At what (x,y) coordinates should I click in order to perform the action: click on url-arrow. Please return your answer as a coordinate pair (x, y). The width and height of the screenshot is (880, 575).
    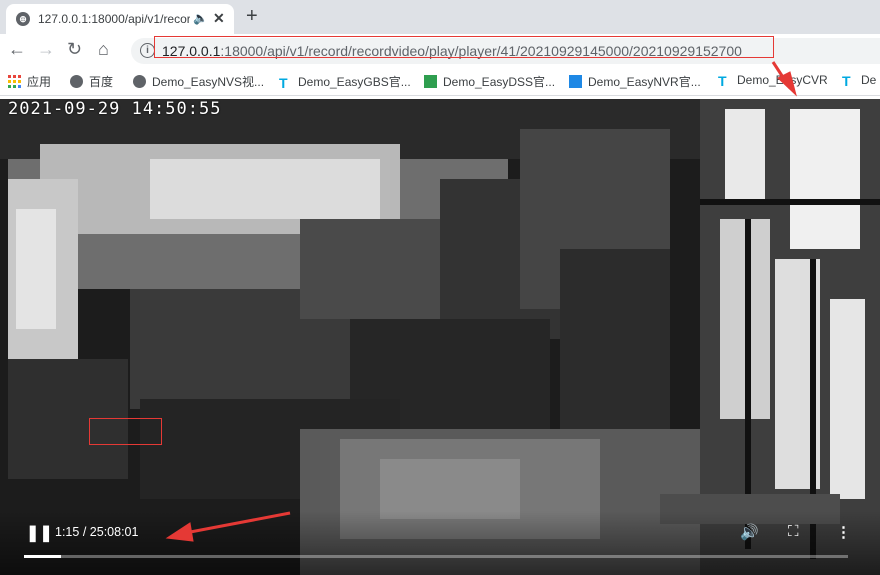
    Looking at the image, I should click on (784, 79).